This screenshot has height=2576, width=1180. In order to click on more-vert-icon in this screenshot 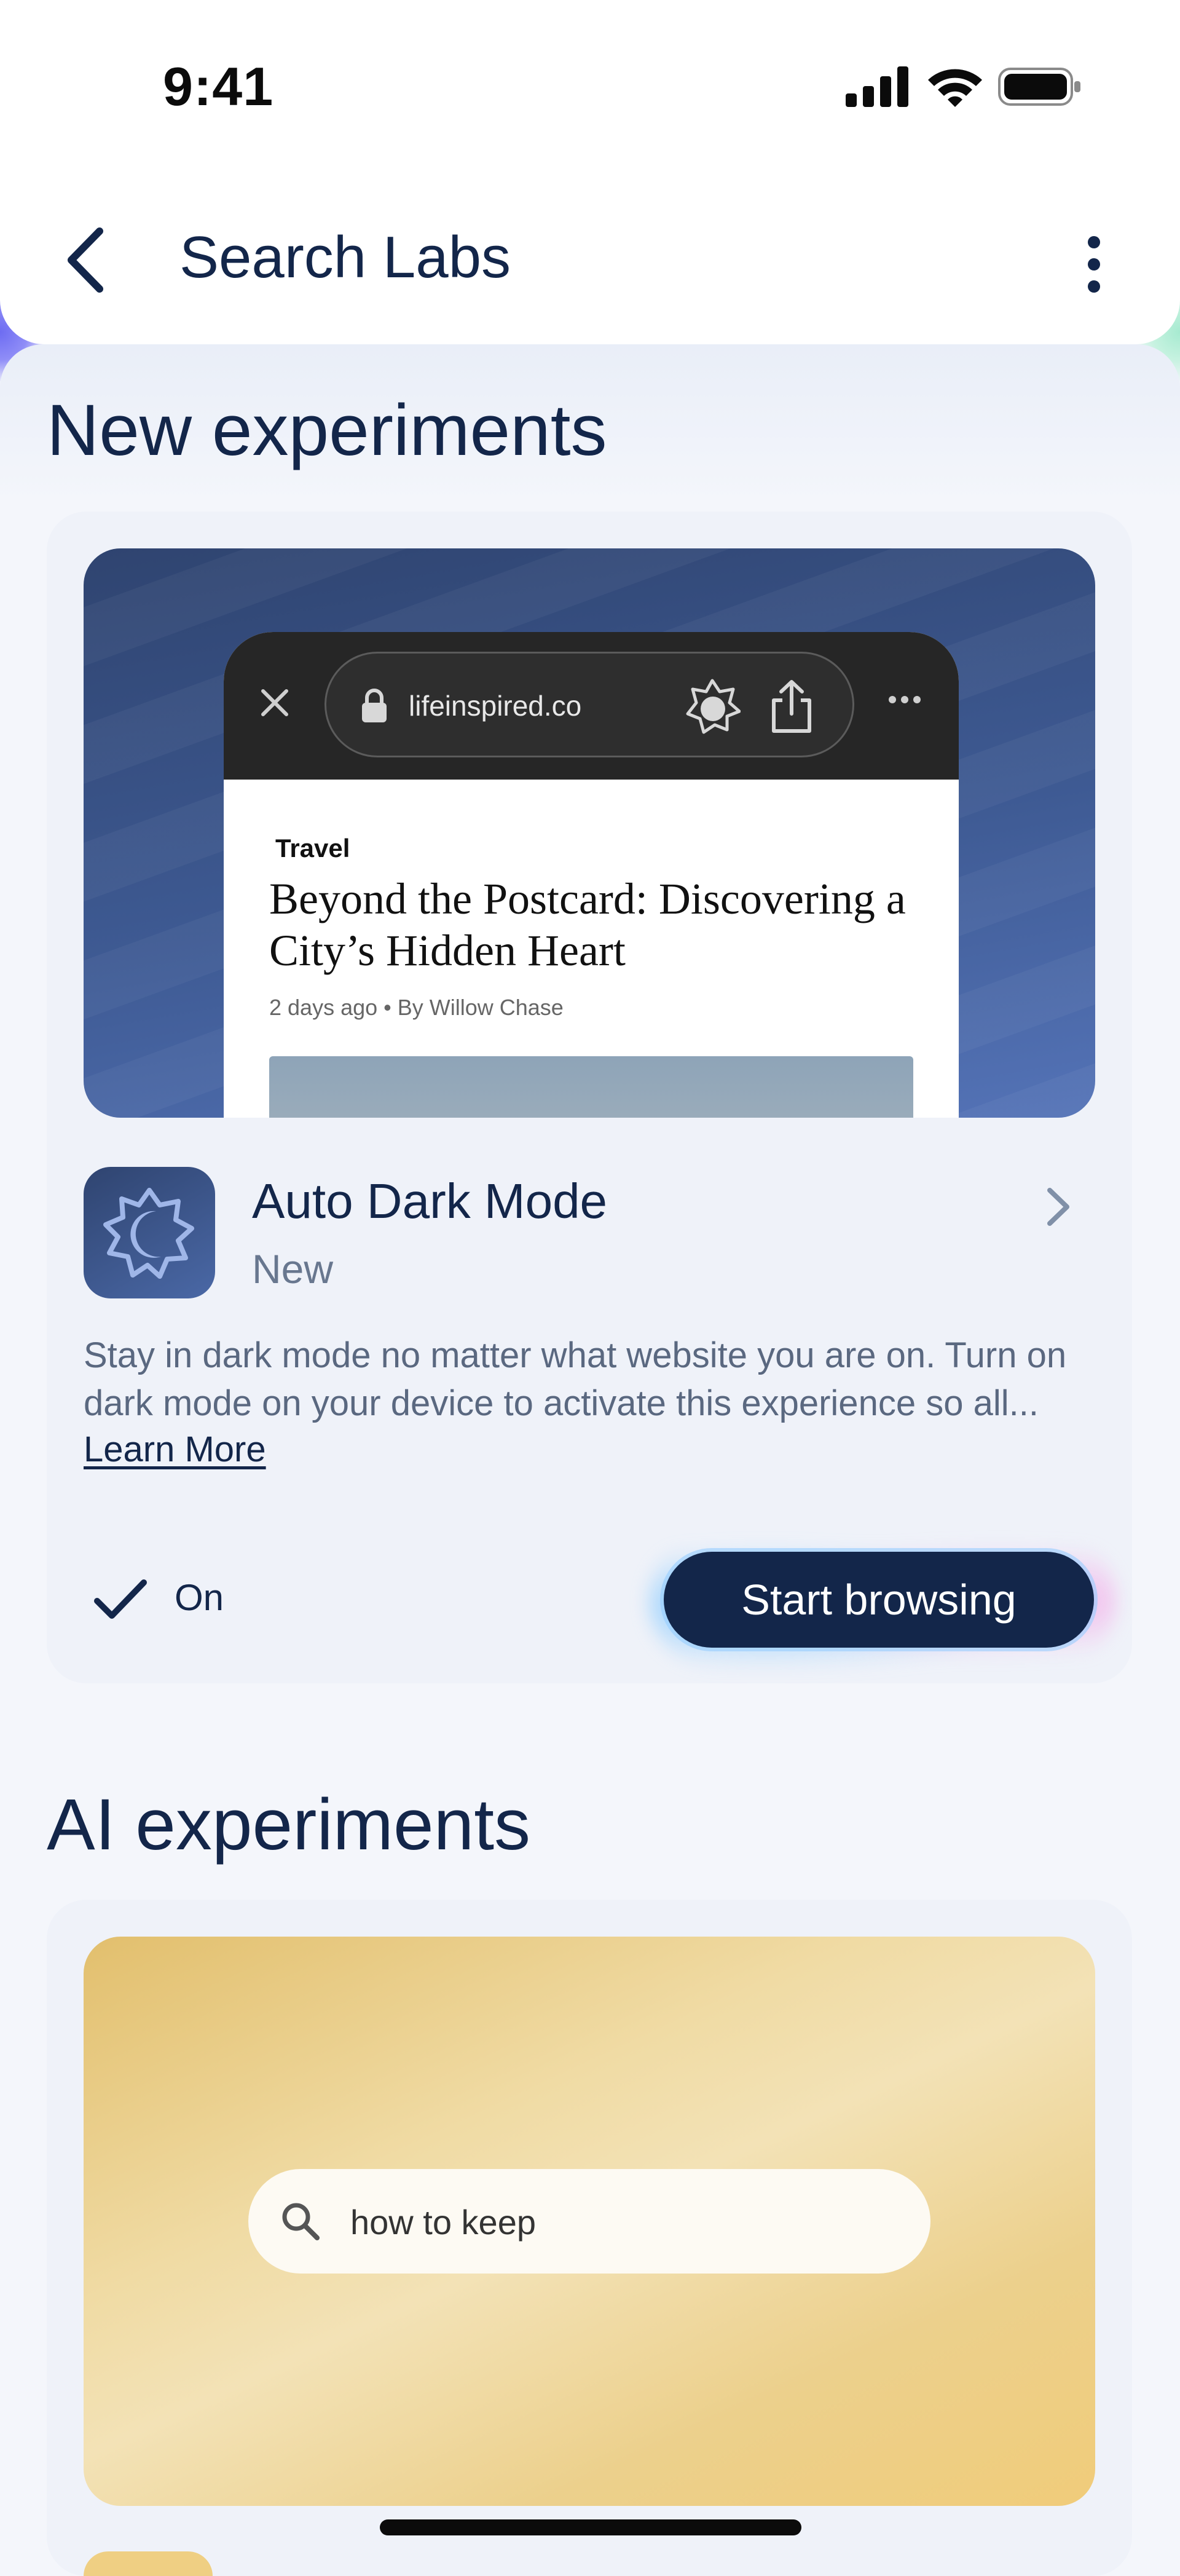, I will do `click(1094, 264)`.